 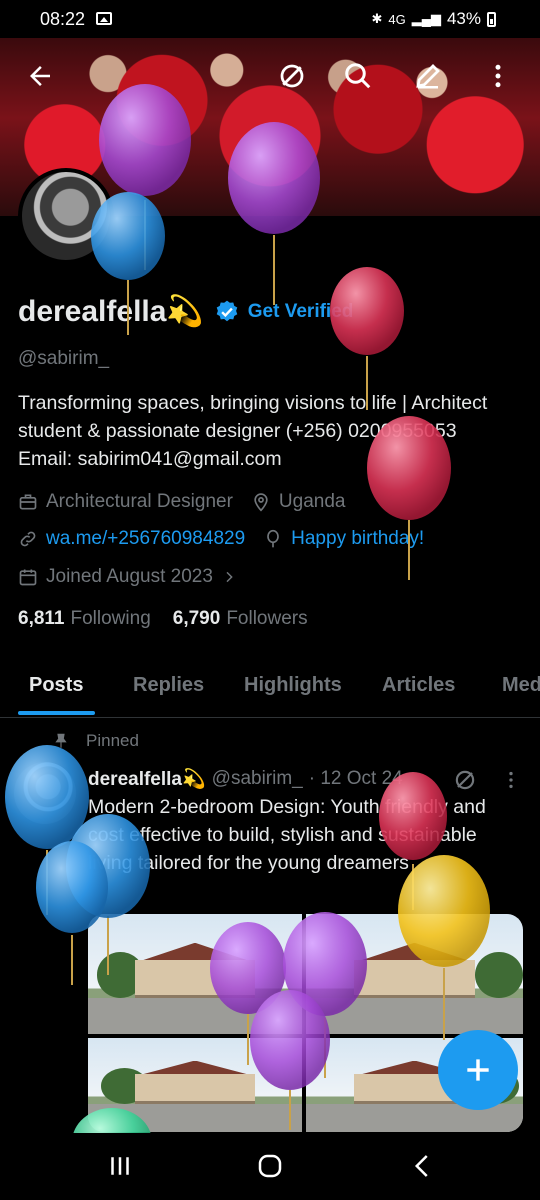 I want to click on more-vertical-icon, so click(x=498, y=76).